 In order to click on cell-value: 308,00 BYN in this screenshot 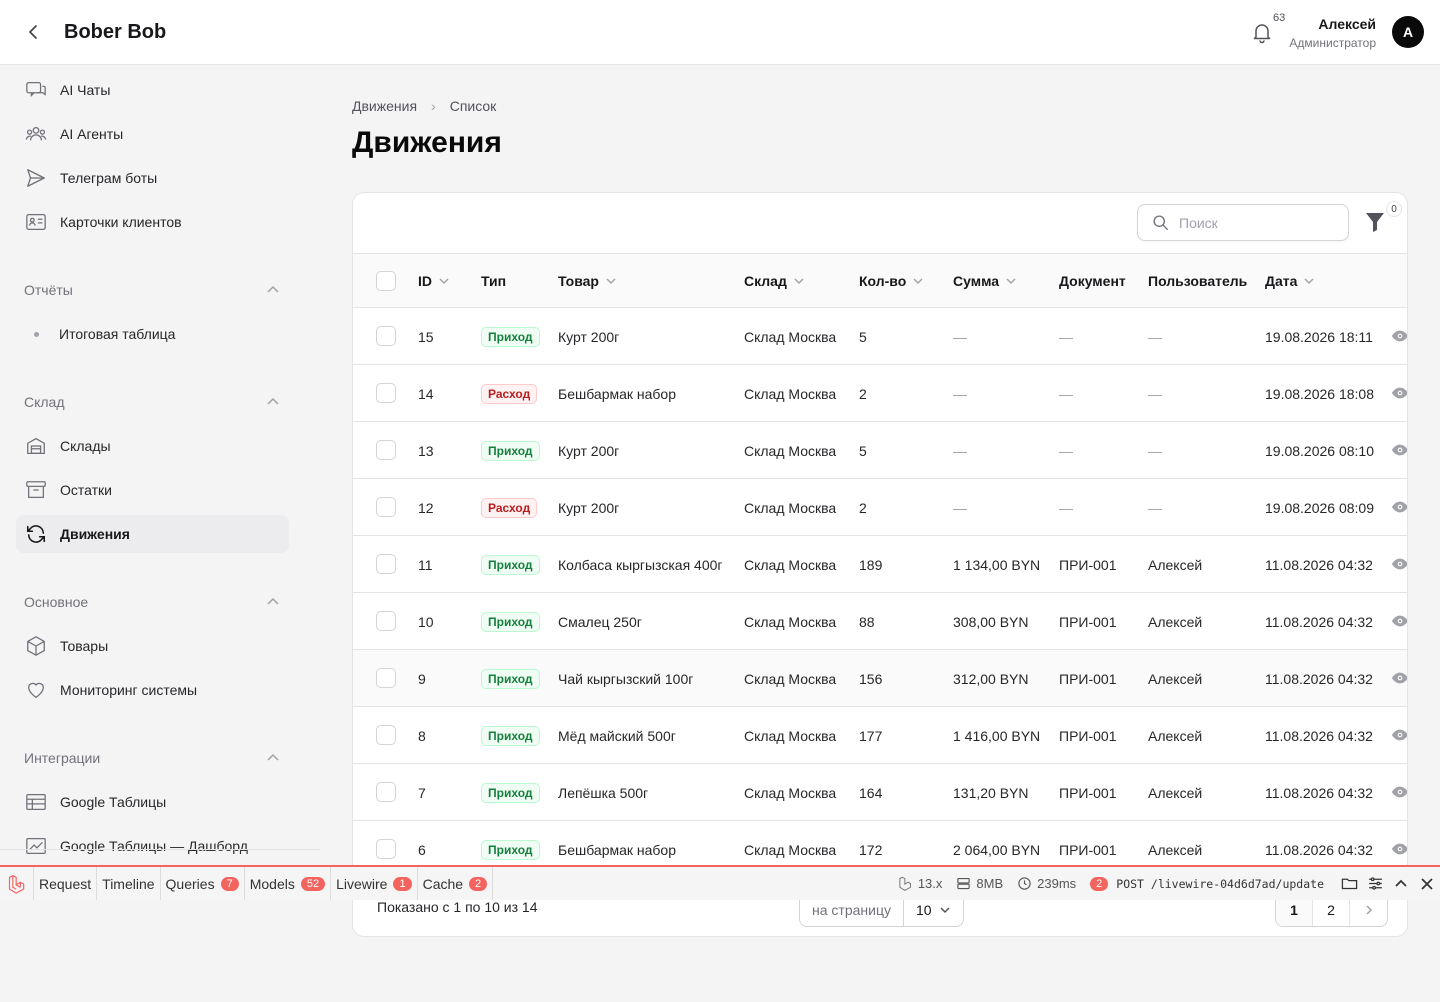, I will do `click(991, 621)`.